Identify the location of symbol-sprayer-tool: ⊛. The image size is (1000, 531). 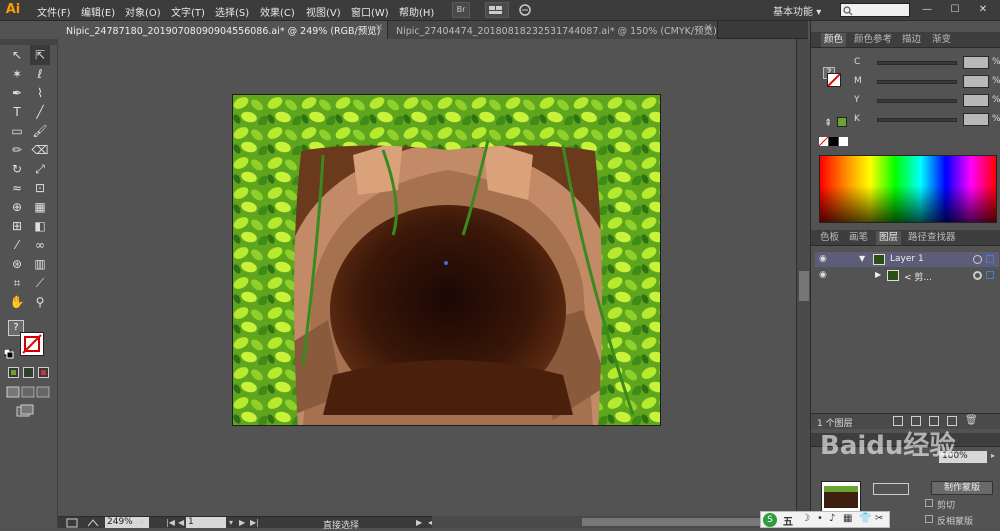
(17, 264).